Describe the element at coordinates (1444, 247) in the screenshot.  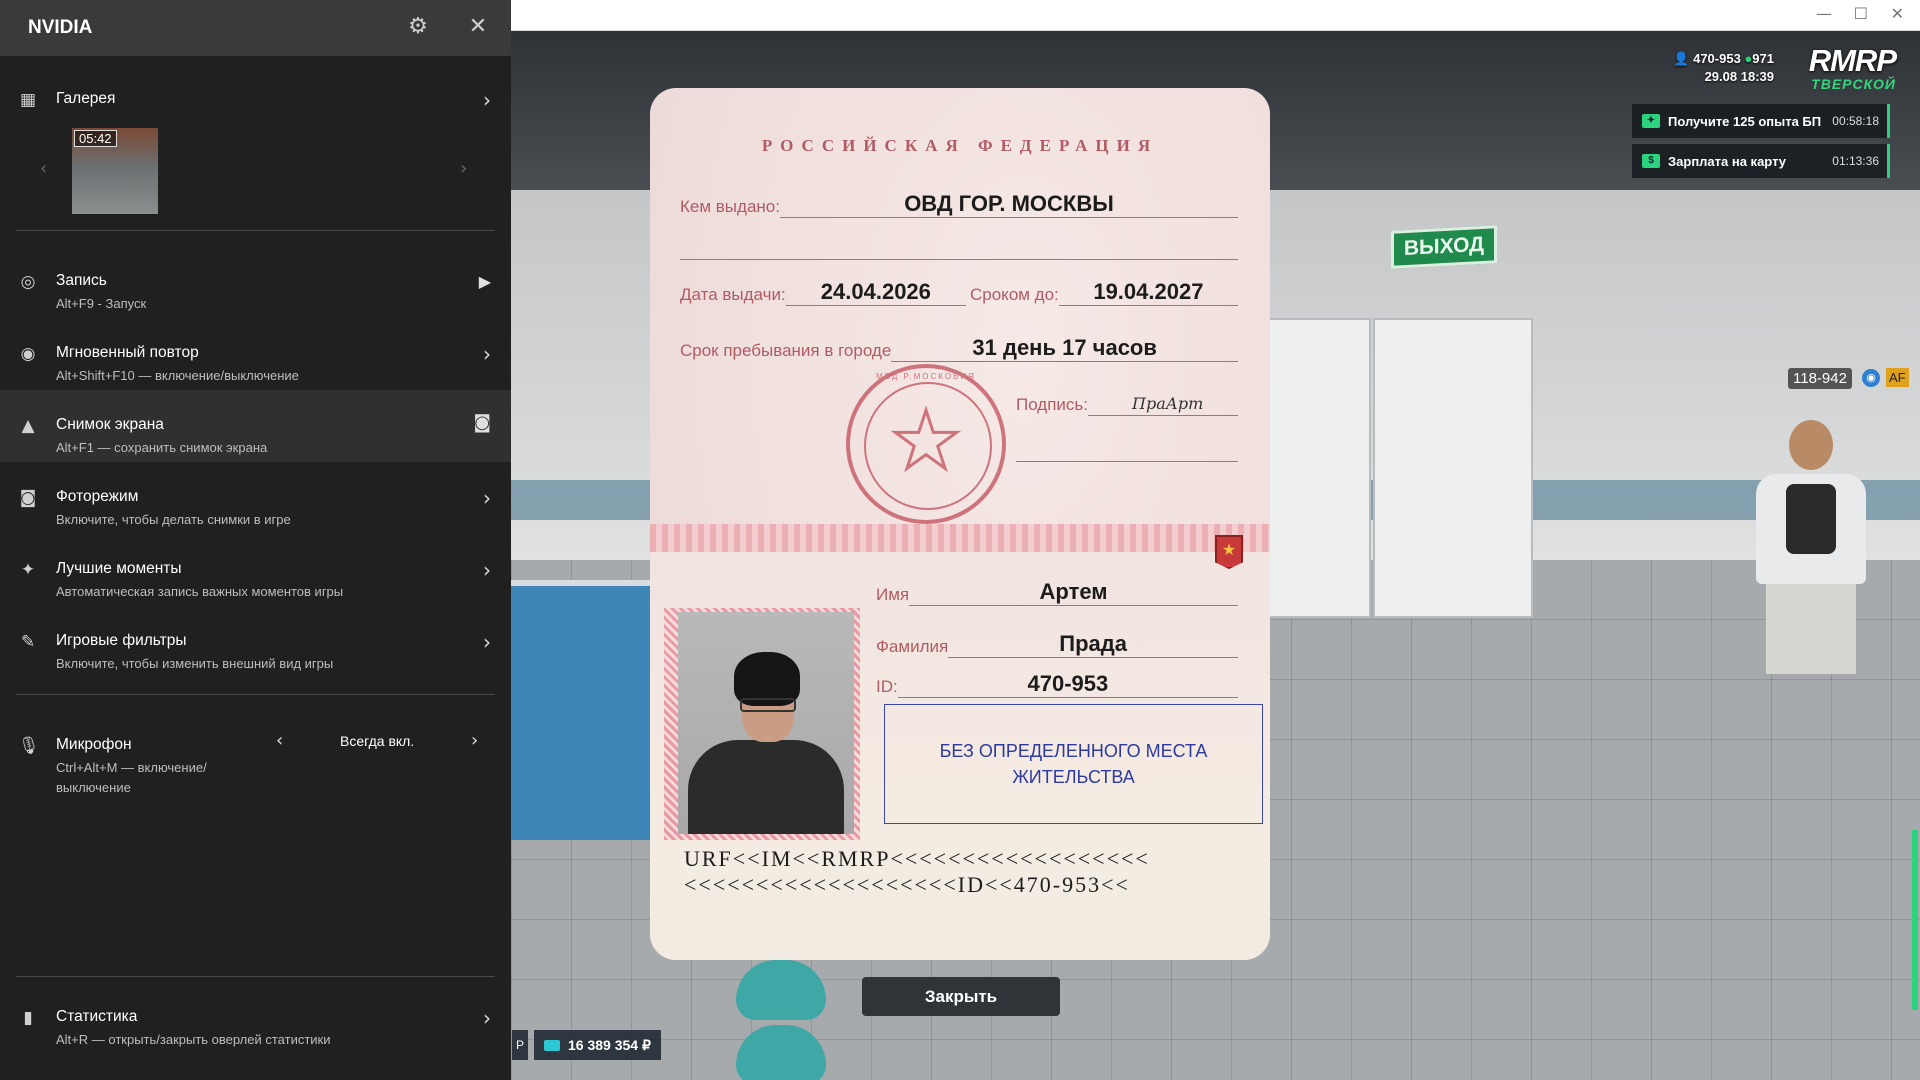
I see `exit-sign: ВЫХОД` at that location.